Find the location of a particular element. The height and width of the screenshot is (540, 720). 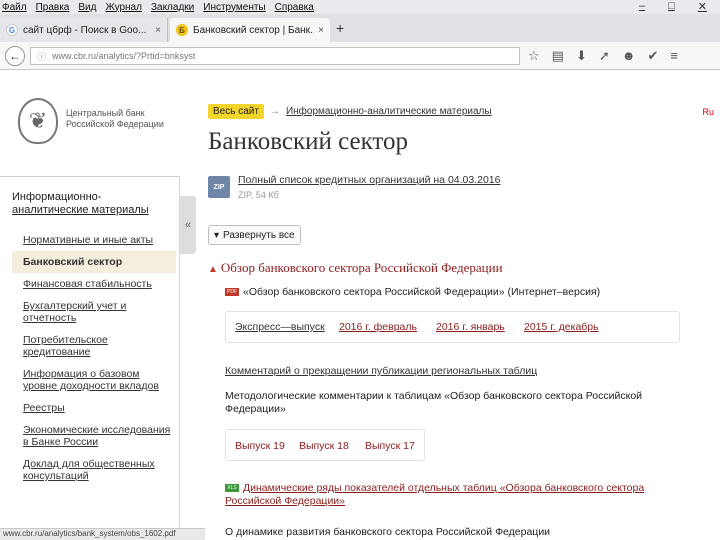

extension-check-icon: ✔ is located at coordinates (652, 56).